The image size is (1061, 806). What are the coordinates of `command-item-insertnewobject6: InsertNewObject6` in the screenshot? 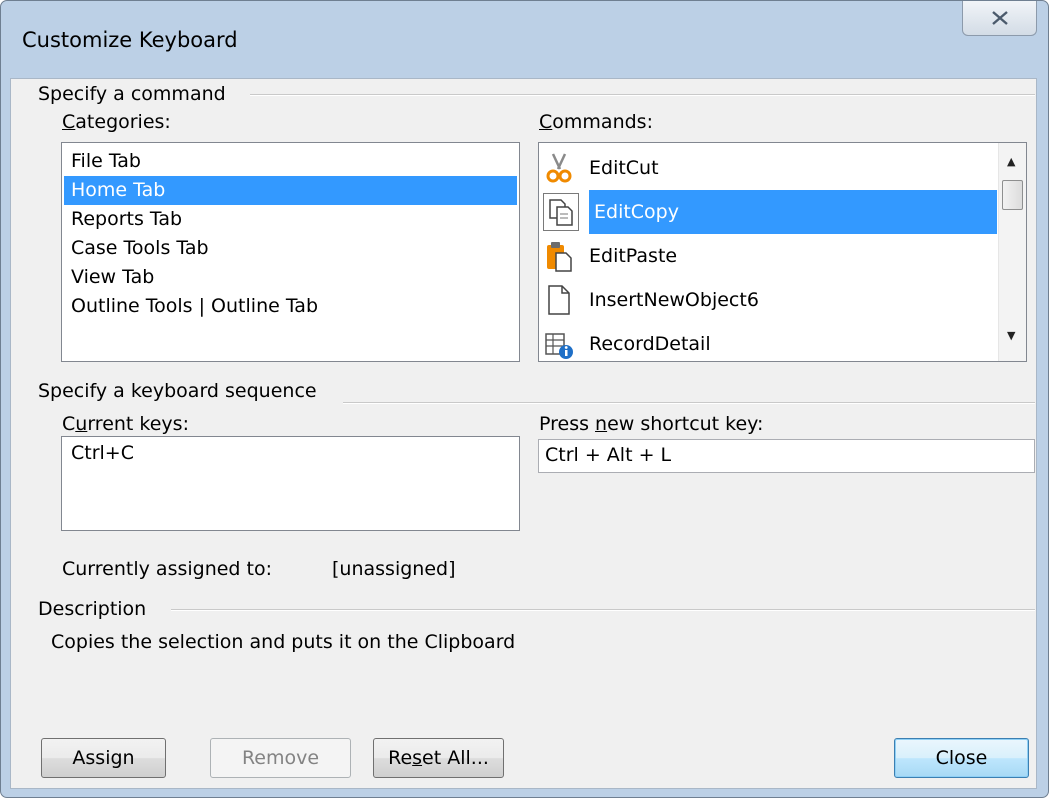 It's located at (770, 300).